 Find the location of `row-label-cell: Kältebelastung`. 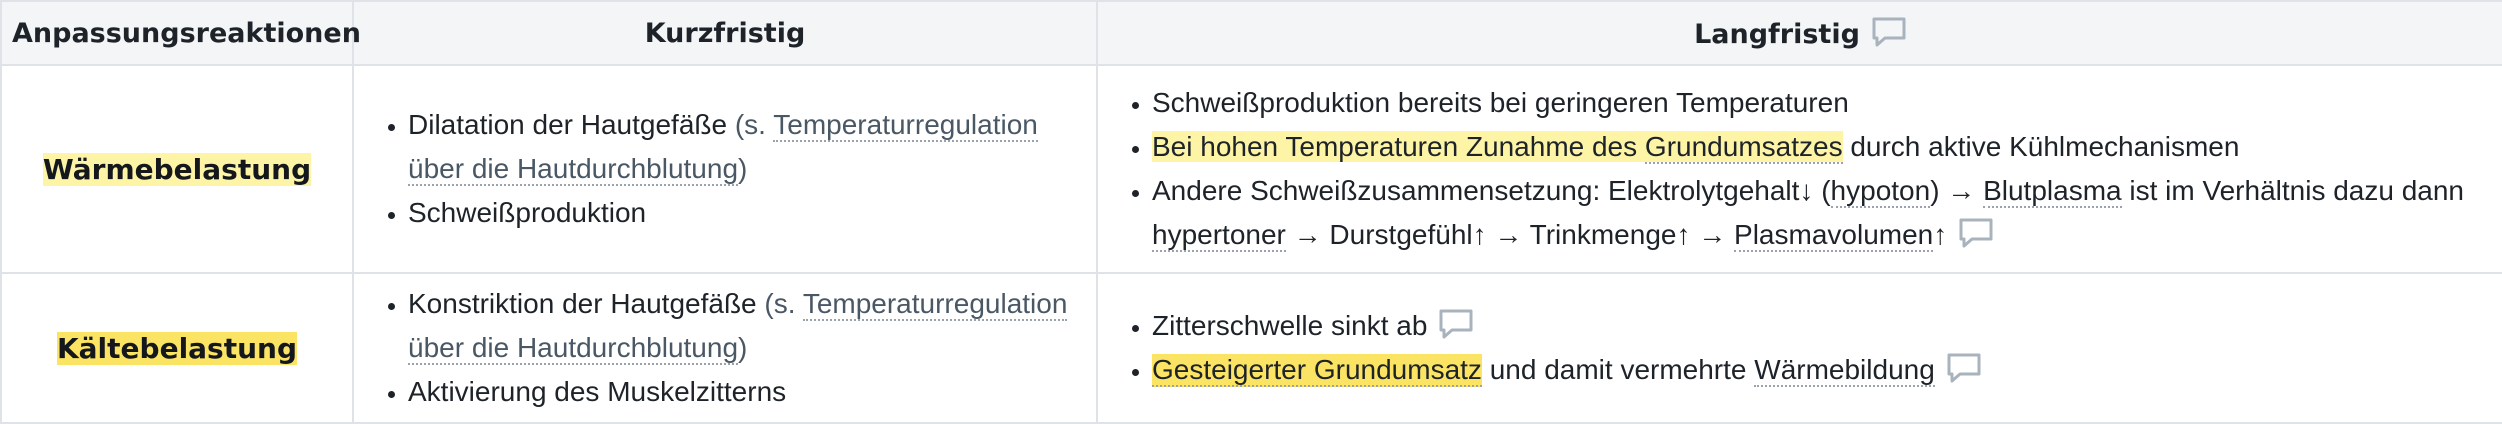

row-label-cell: Kältebelastung is located at coordinates (177, 348).